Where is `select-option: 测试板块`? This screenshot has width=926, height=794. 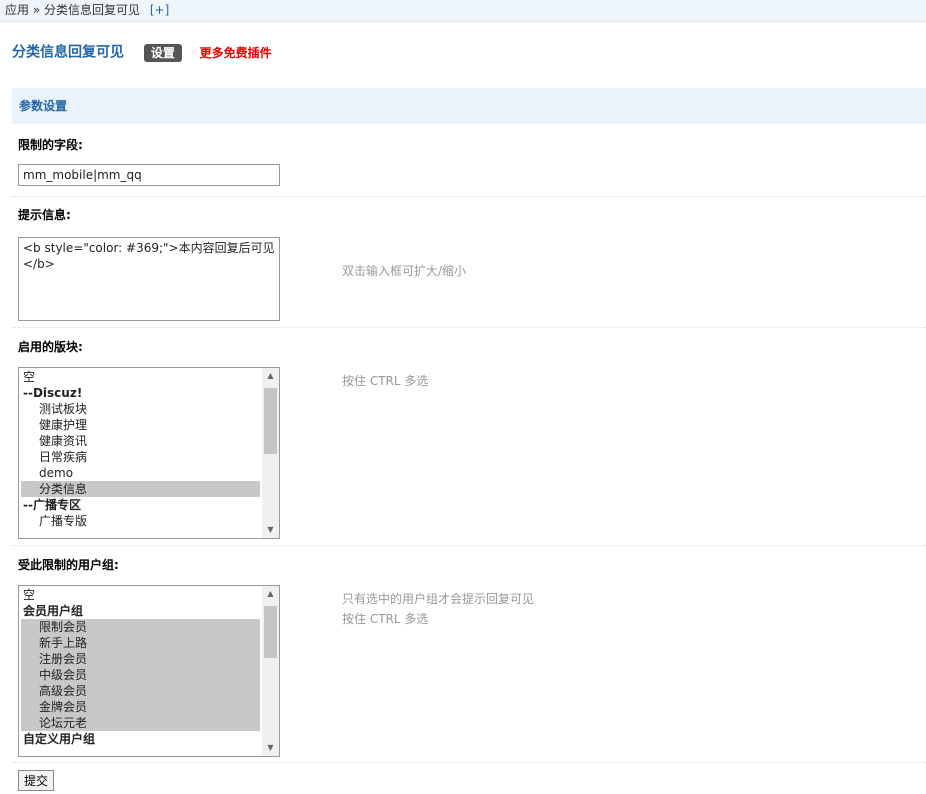
select-option: 测试板块 is located at coordinates (140, 409).